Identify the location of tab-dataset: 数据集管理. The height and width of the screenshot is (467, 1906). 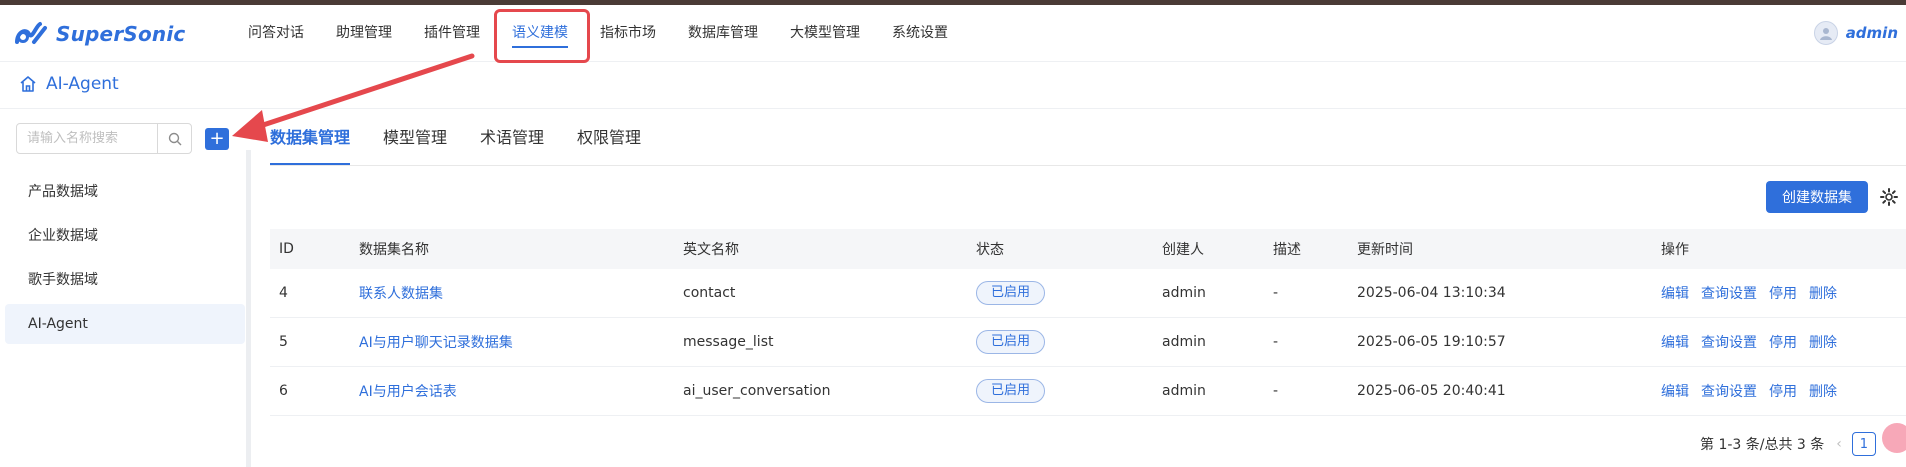
(310, 142).